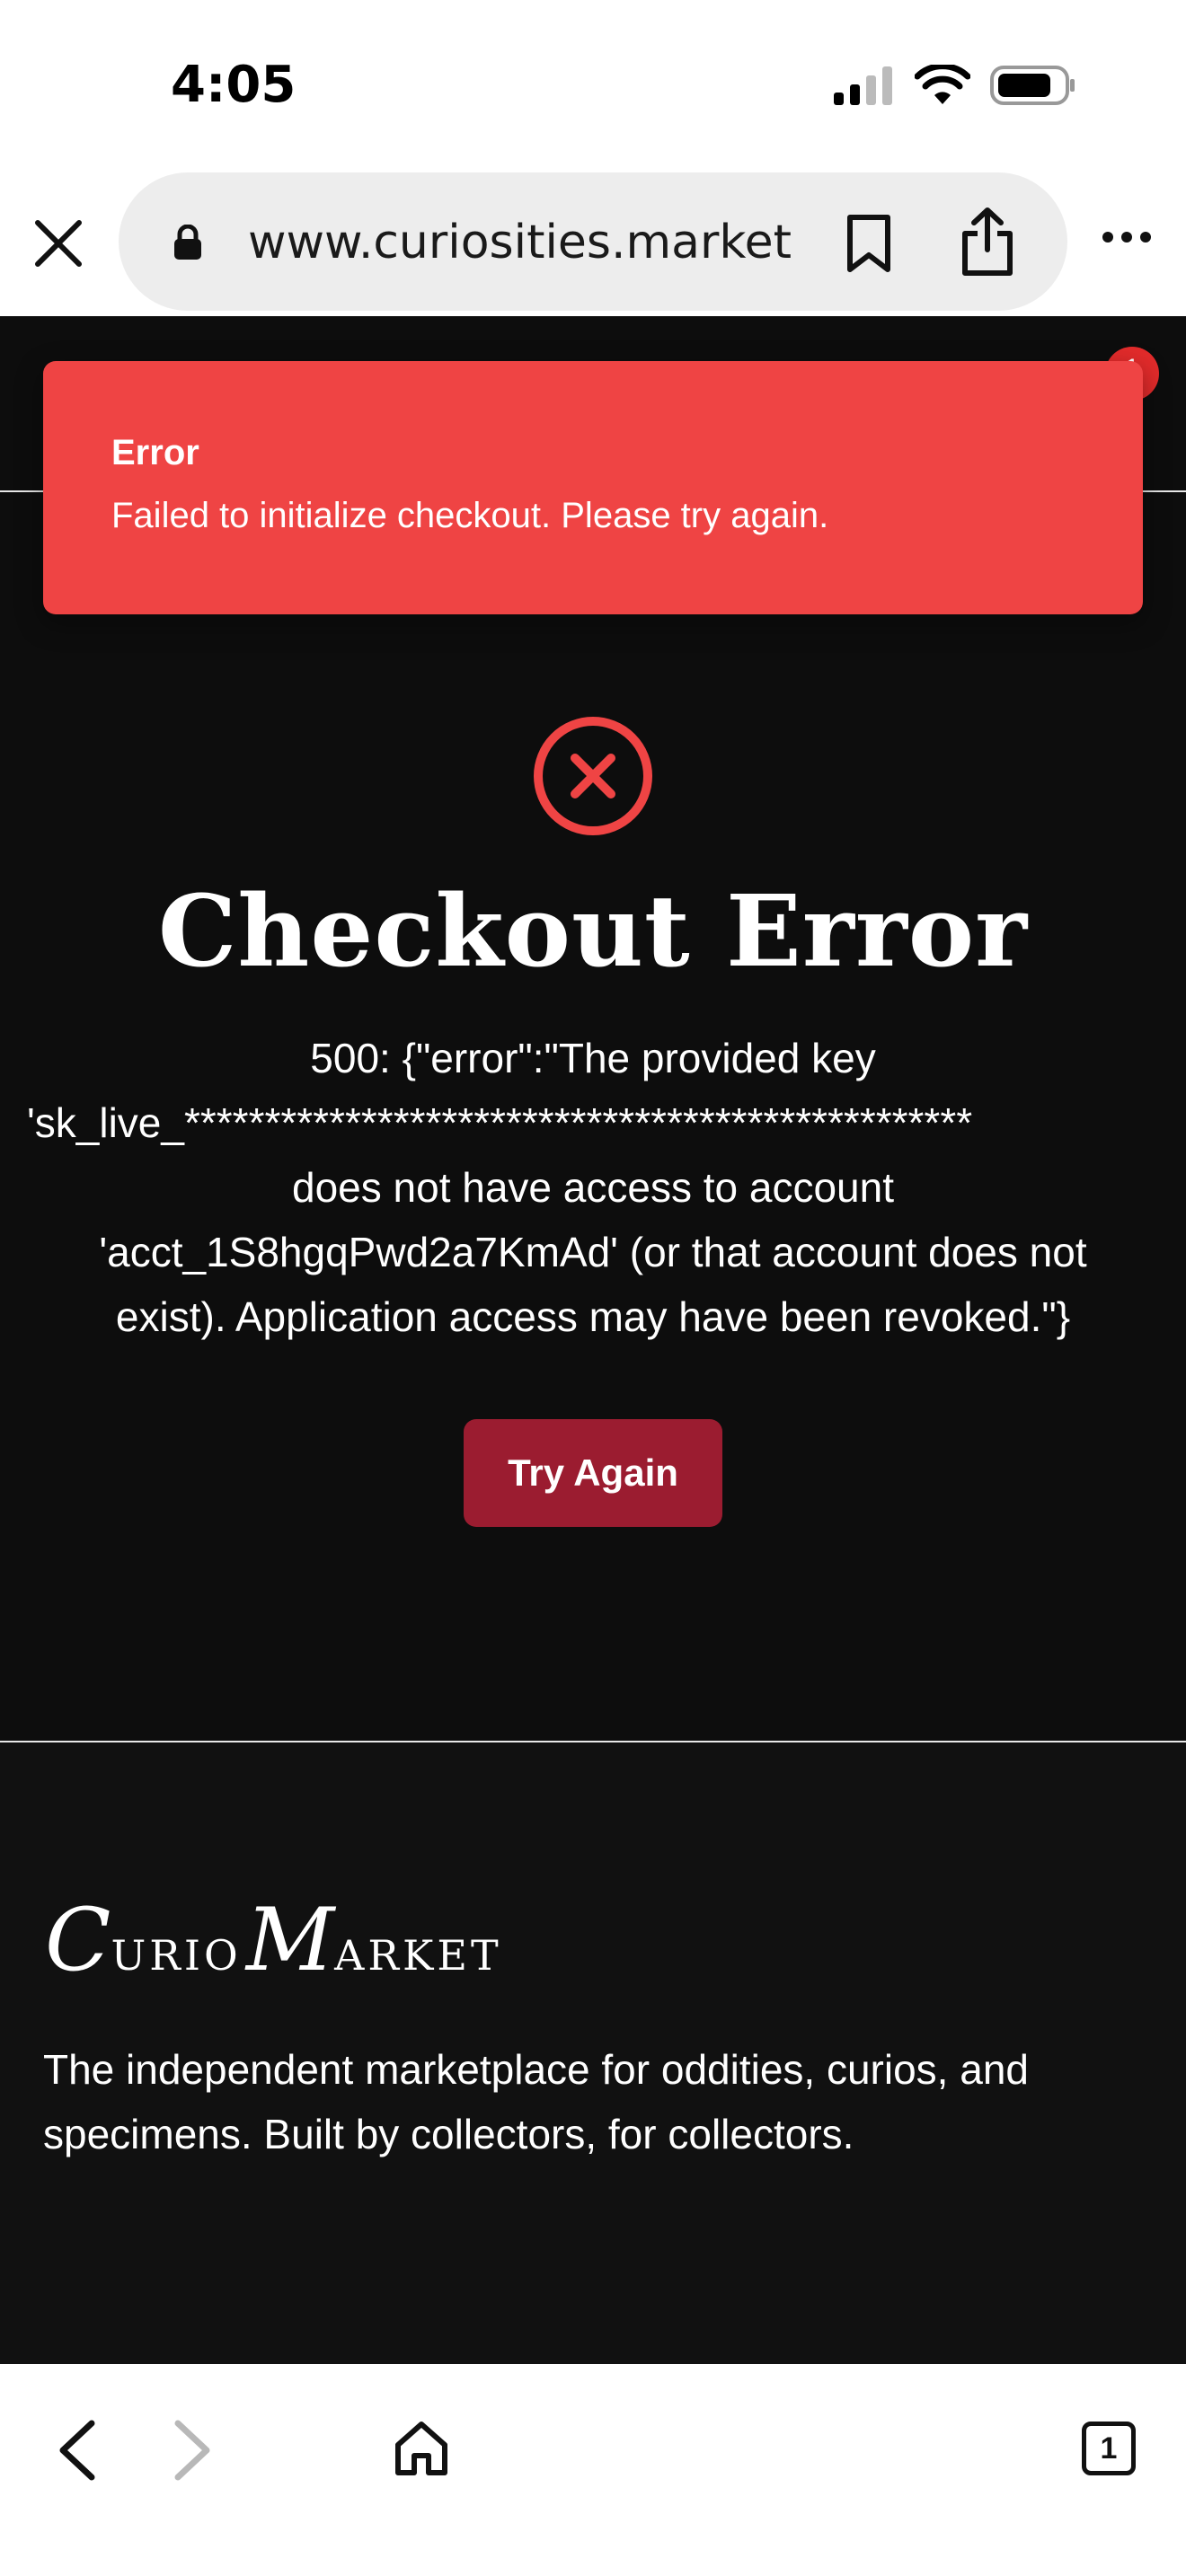 The width and height of the screenshot is (1186, 2576). I want to click on bookmark-icon, so click(869, 243).